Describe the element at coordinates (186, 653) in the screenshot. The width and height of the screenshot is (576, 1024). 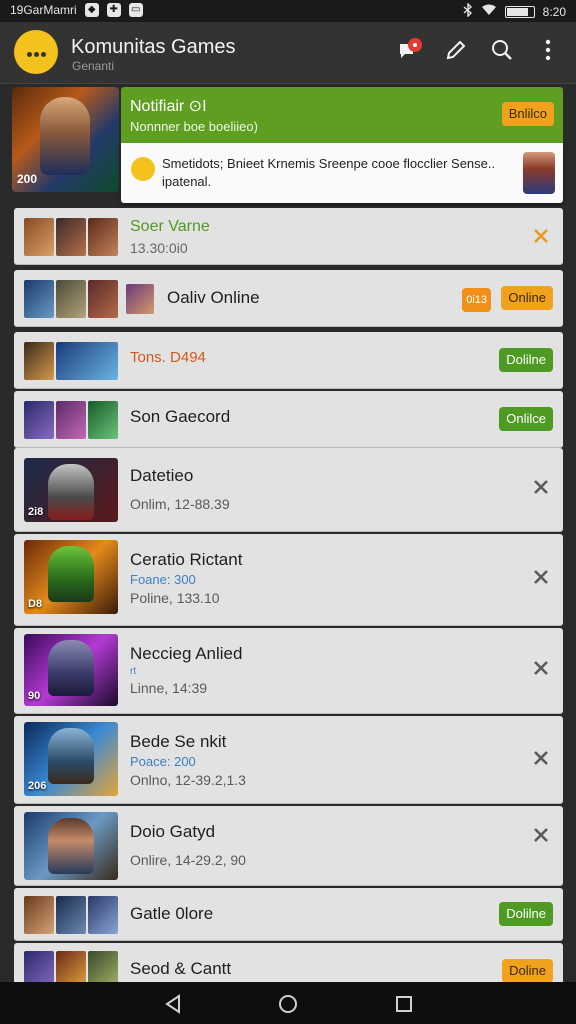
I see `game-name: Neccieg Anlied` at that location.